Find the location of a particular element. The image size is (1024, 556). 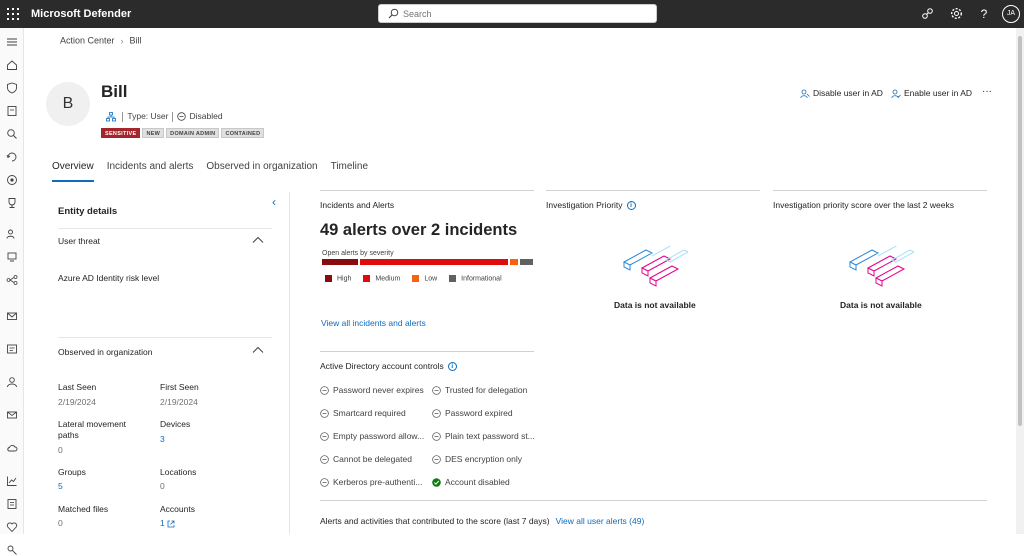

locations-label: Locations is located at coordinates (178, 472).